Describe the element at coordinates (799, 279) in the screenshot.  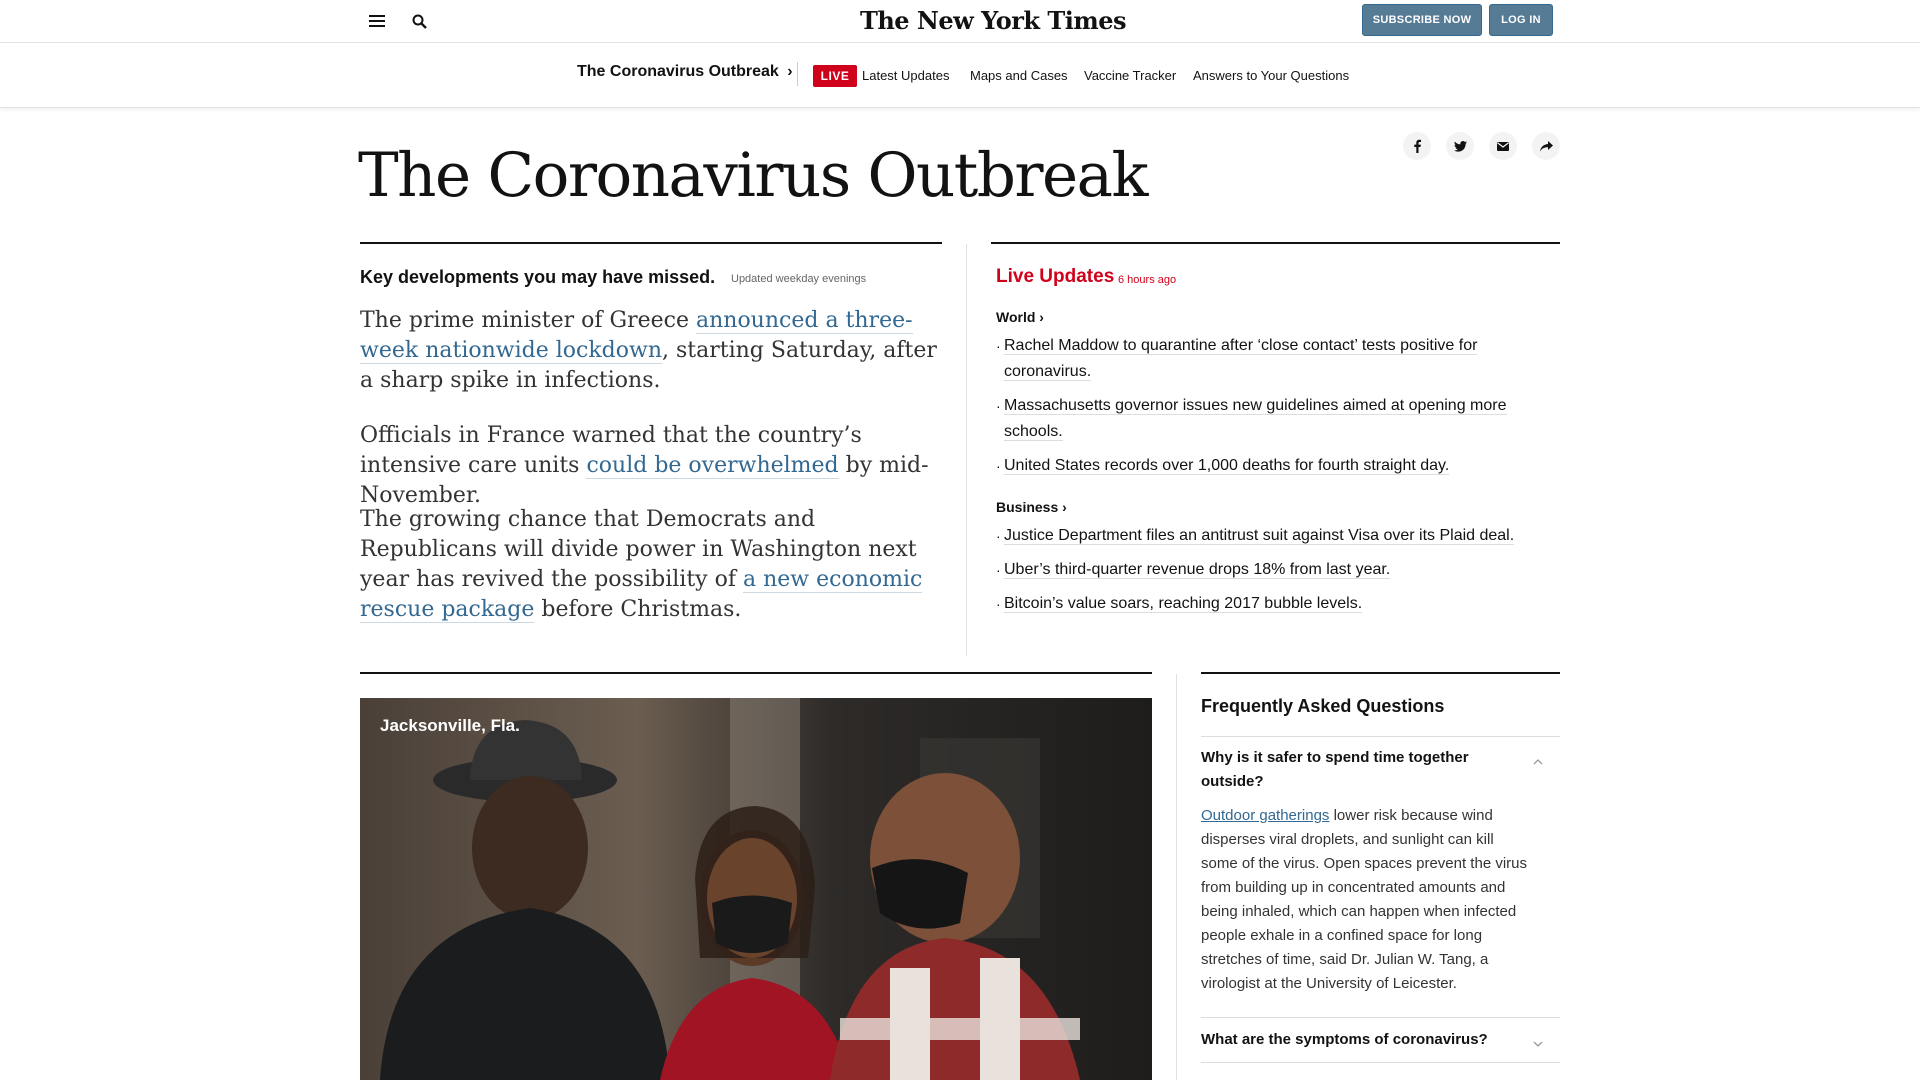
I see `key-developments-updated: Updated weekday evenings` at that location.